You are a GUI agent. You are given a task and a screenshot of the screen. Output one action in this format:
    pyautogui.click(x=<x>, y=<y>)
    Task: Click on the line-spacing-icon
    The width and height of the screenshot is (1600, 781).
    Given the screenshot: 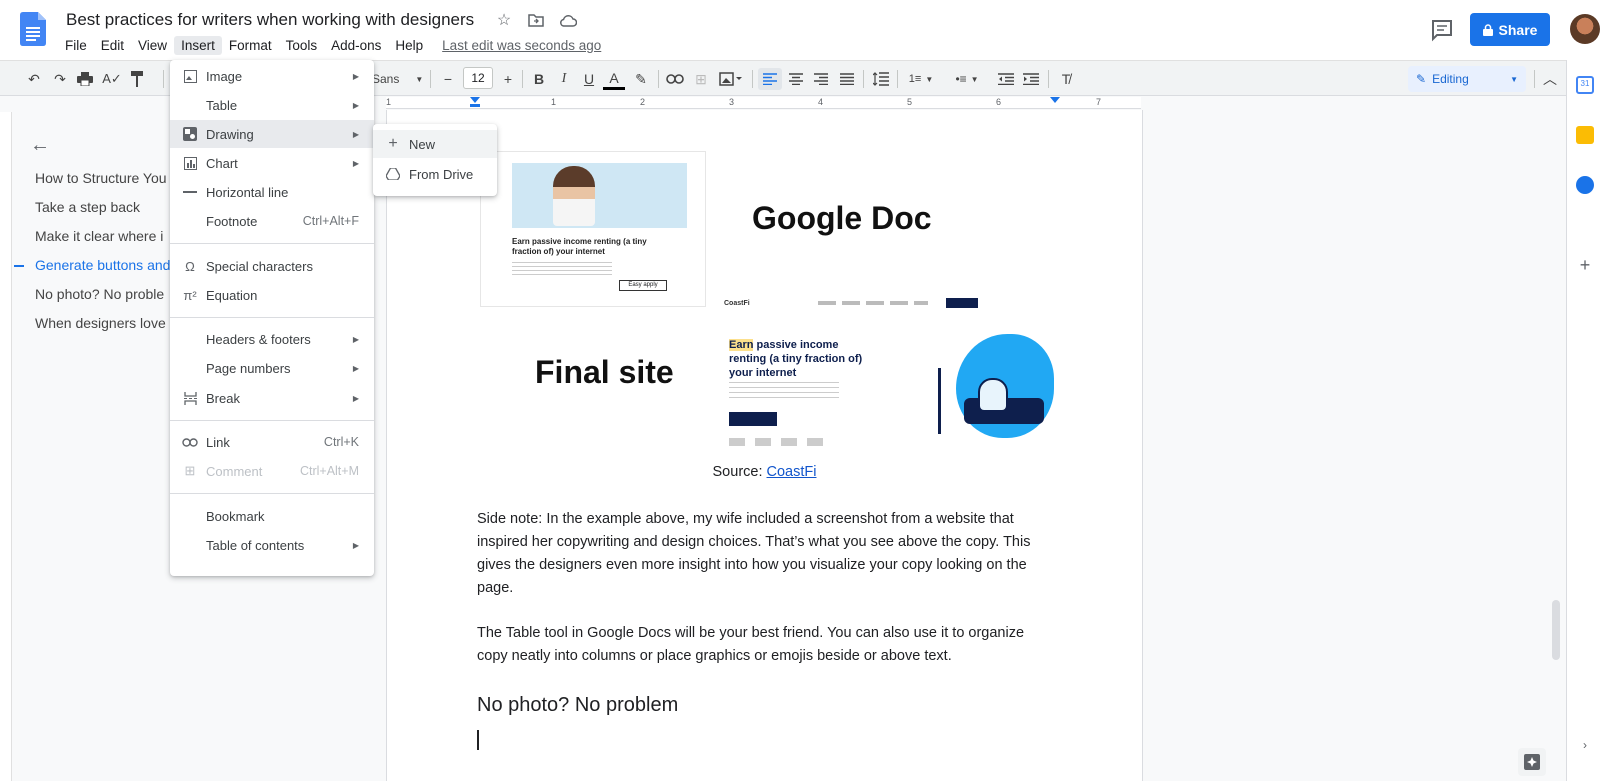 What is the action you would take?
    pyautogui.click(x=881, y=79)
    